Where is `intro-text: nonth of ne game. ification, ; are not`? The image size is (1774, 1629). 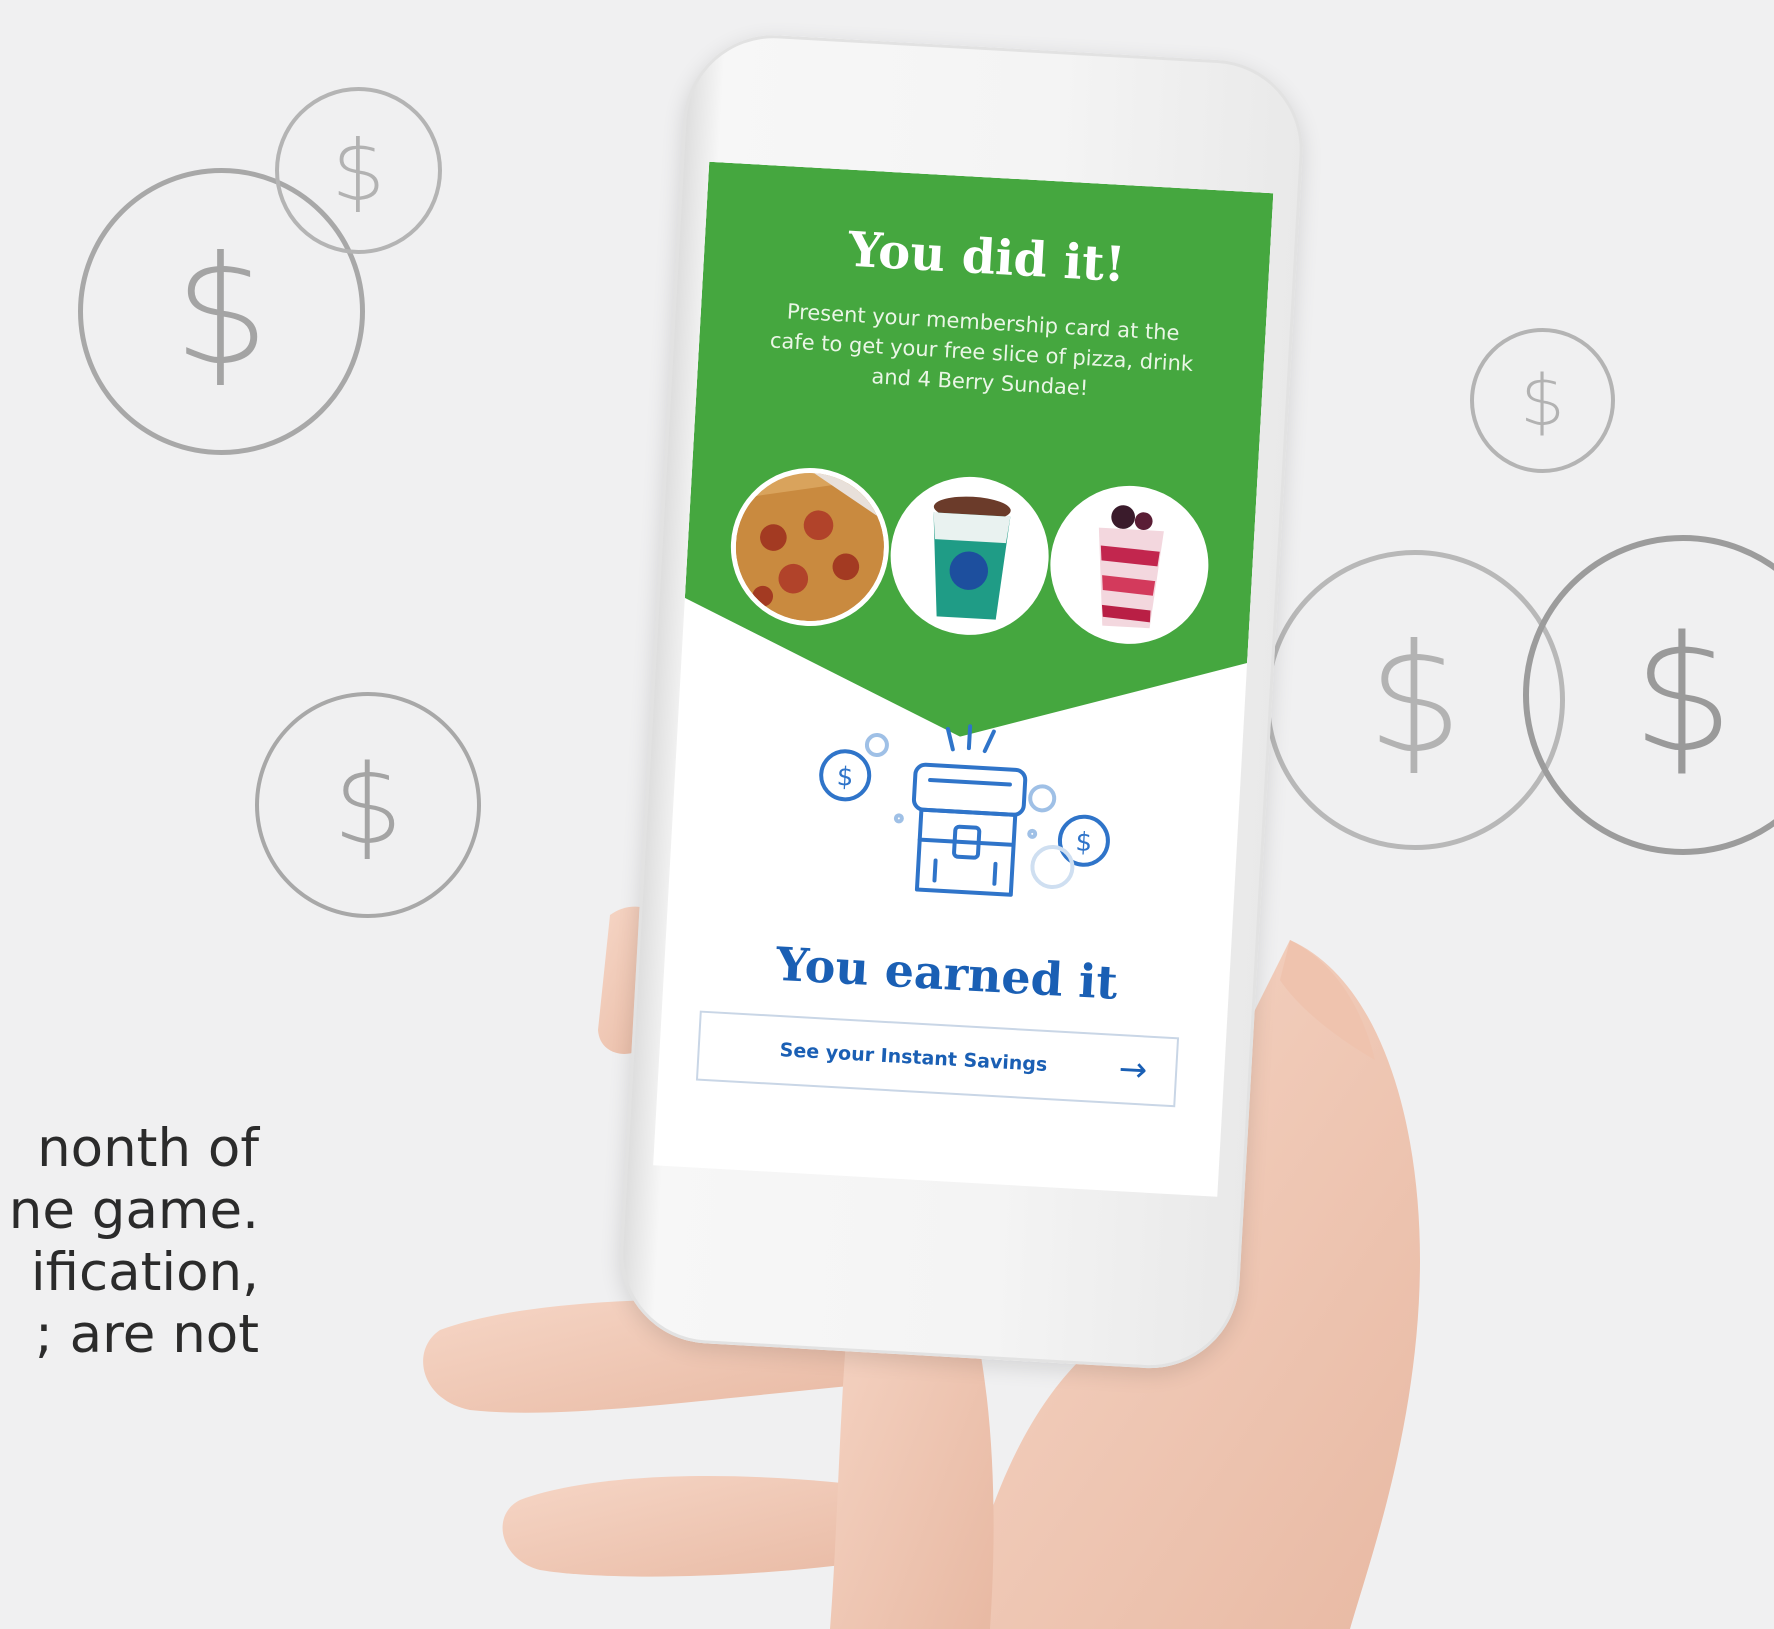 intro-text: nonth of ne game. ification, ; are not is located at coordinates (129, 1242).